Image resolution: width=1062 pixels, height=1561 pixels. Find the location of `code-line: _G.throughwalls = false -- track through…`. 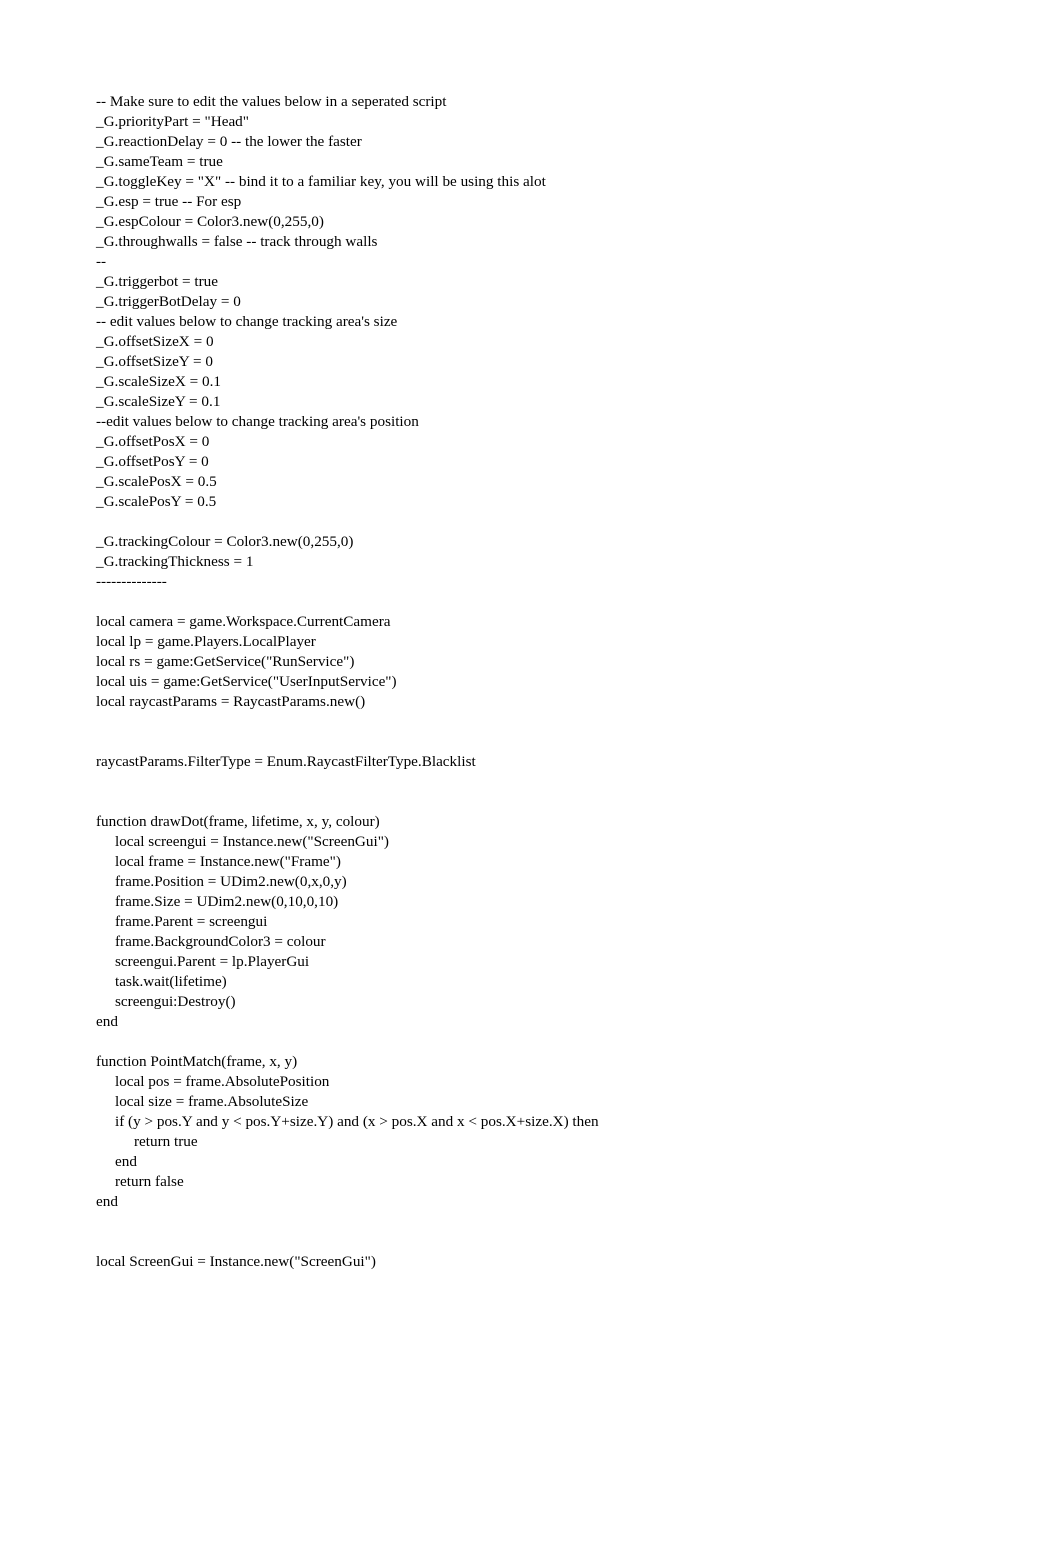

code-line: _G.throughwalls = false -- track through… is located at coordinates (237, 241).